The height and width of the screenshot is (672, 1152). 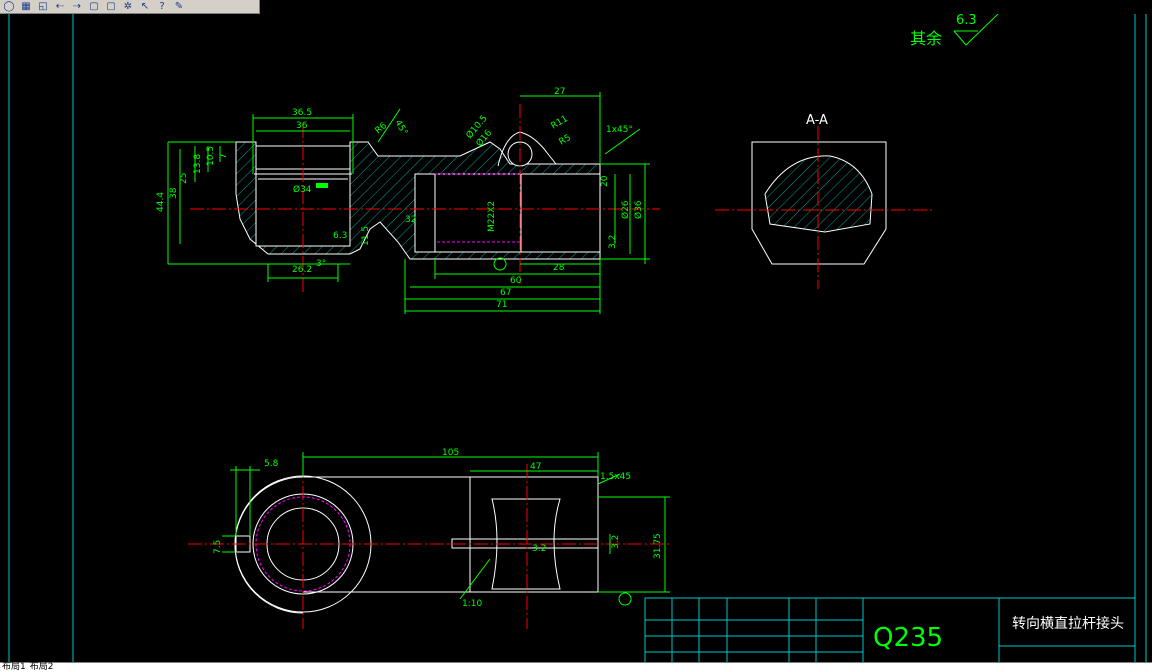 I want to click on pan-left-icon: ⇠, so click(x=60, y=7).